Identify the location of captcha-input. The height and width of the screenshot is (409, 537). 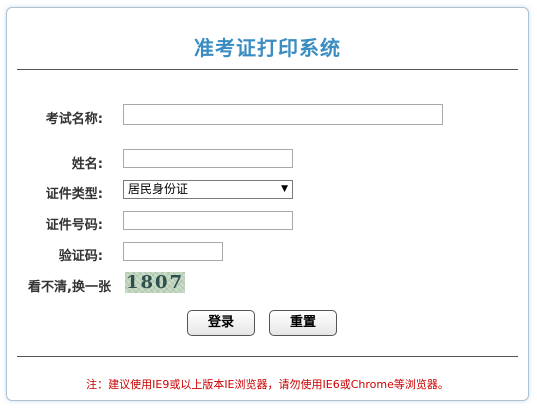
(173, 251).